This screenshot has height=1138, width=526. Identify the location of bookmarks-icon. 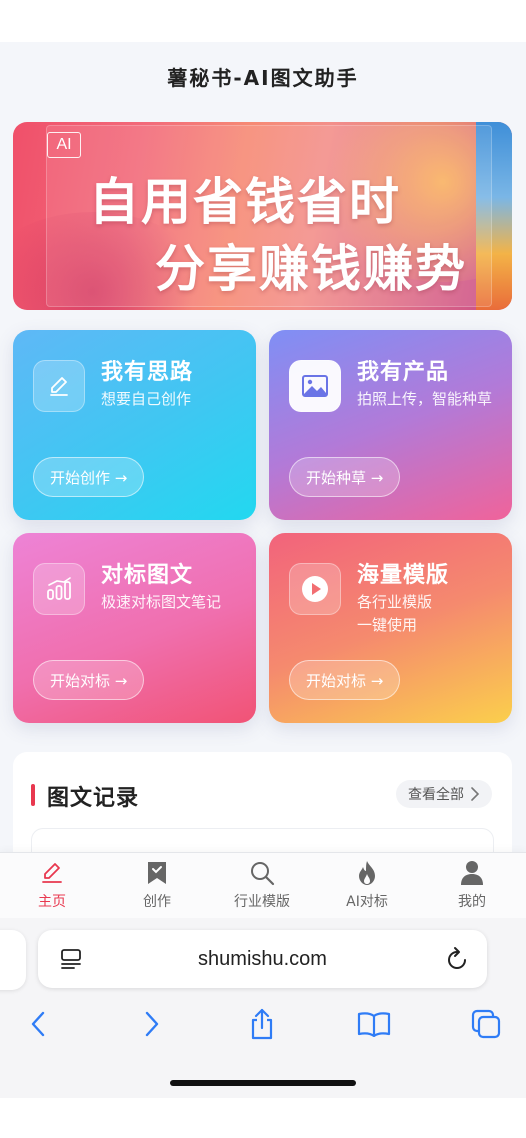
(374, 1024).